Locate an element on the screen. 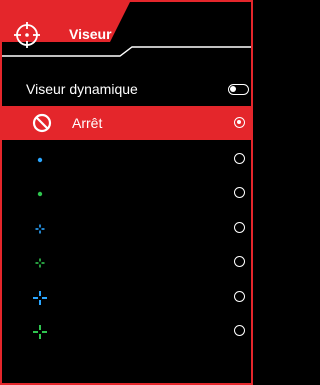 This screenshot has width=320, height=385. crosshair-small-green-icon is located at coordinates (40, 263).